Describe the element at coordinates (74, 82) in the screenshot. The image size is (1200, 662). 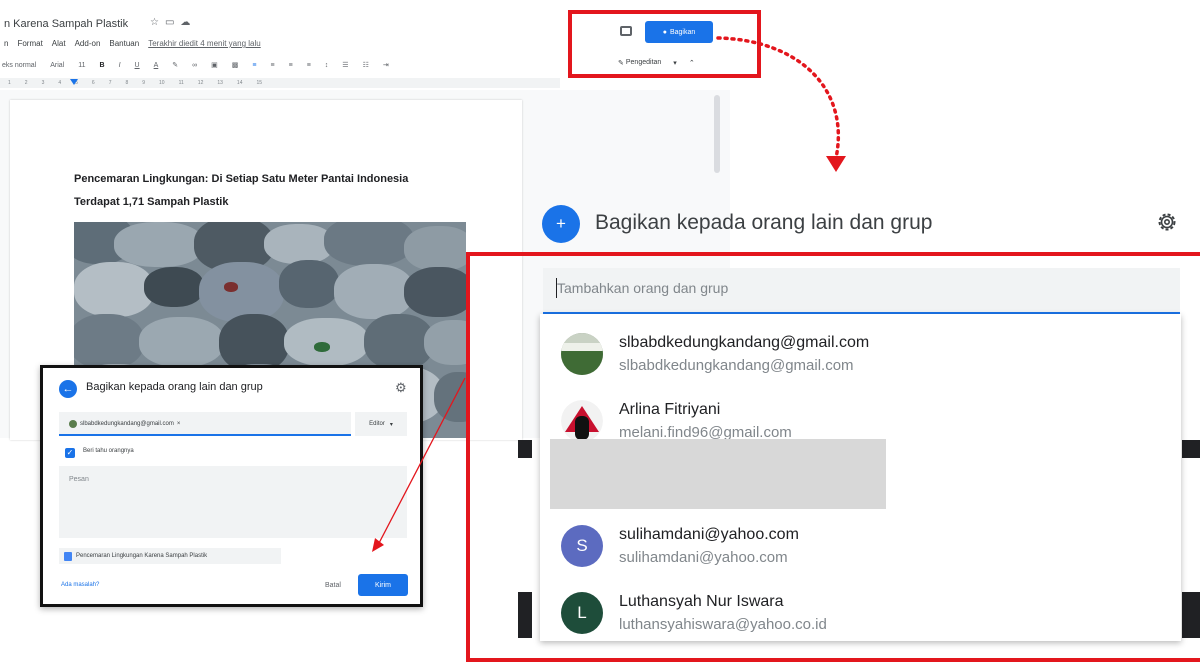
I see `indent-marker` at that location.